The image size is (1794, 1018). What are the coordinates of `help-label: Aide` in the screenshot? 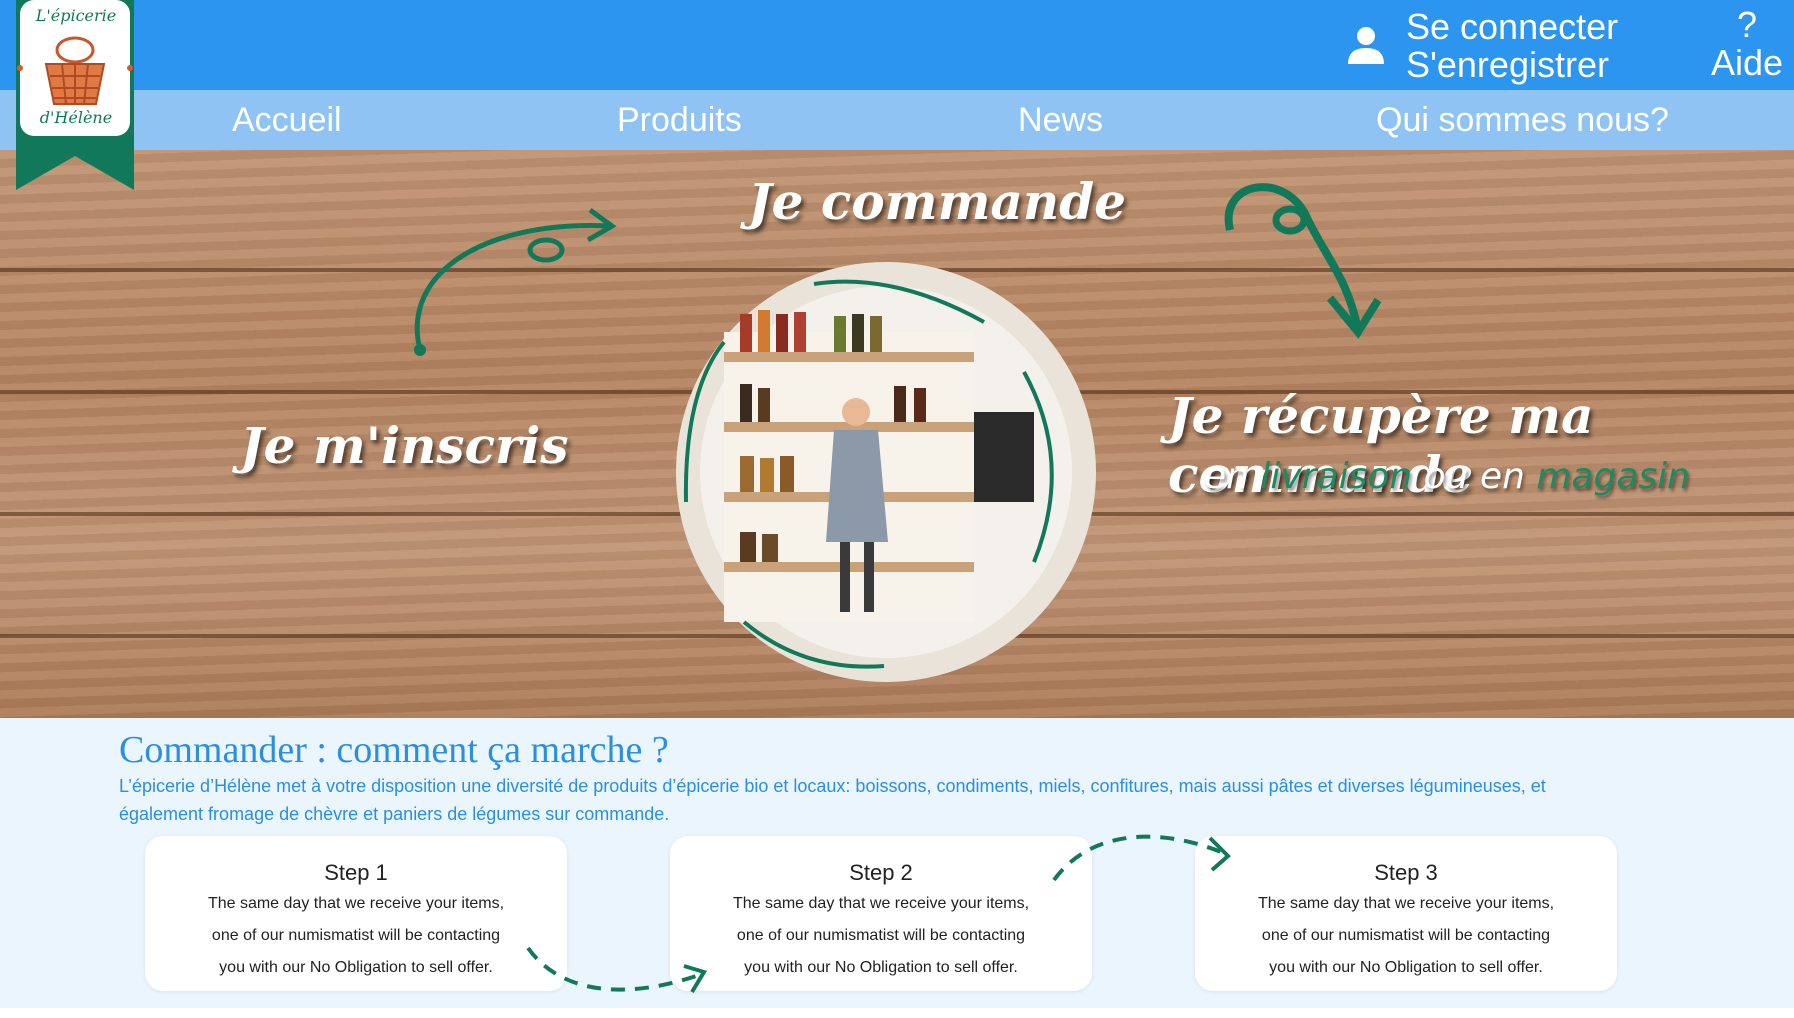 It's located at (1747, 62).